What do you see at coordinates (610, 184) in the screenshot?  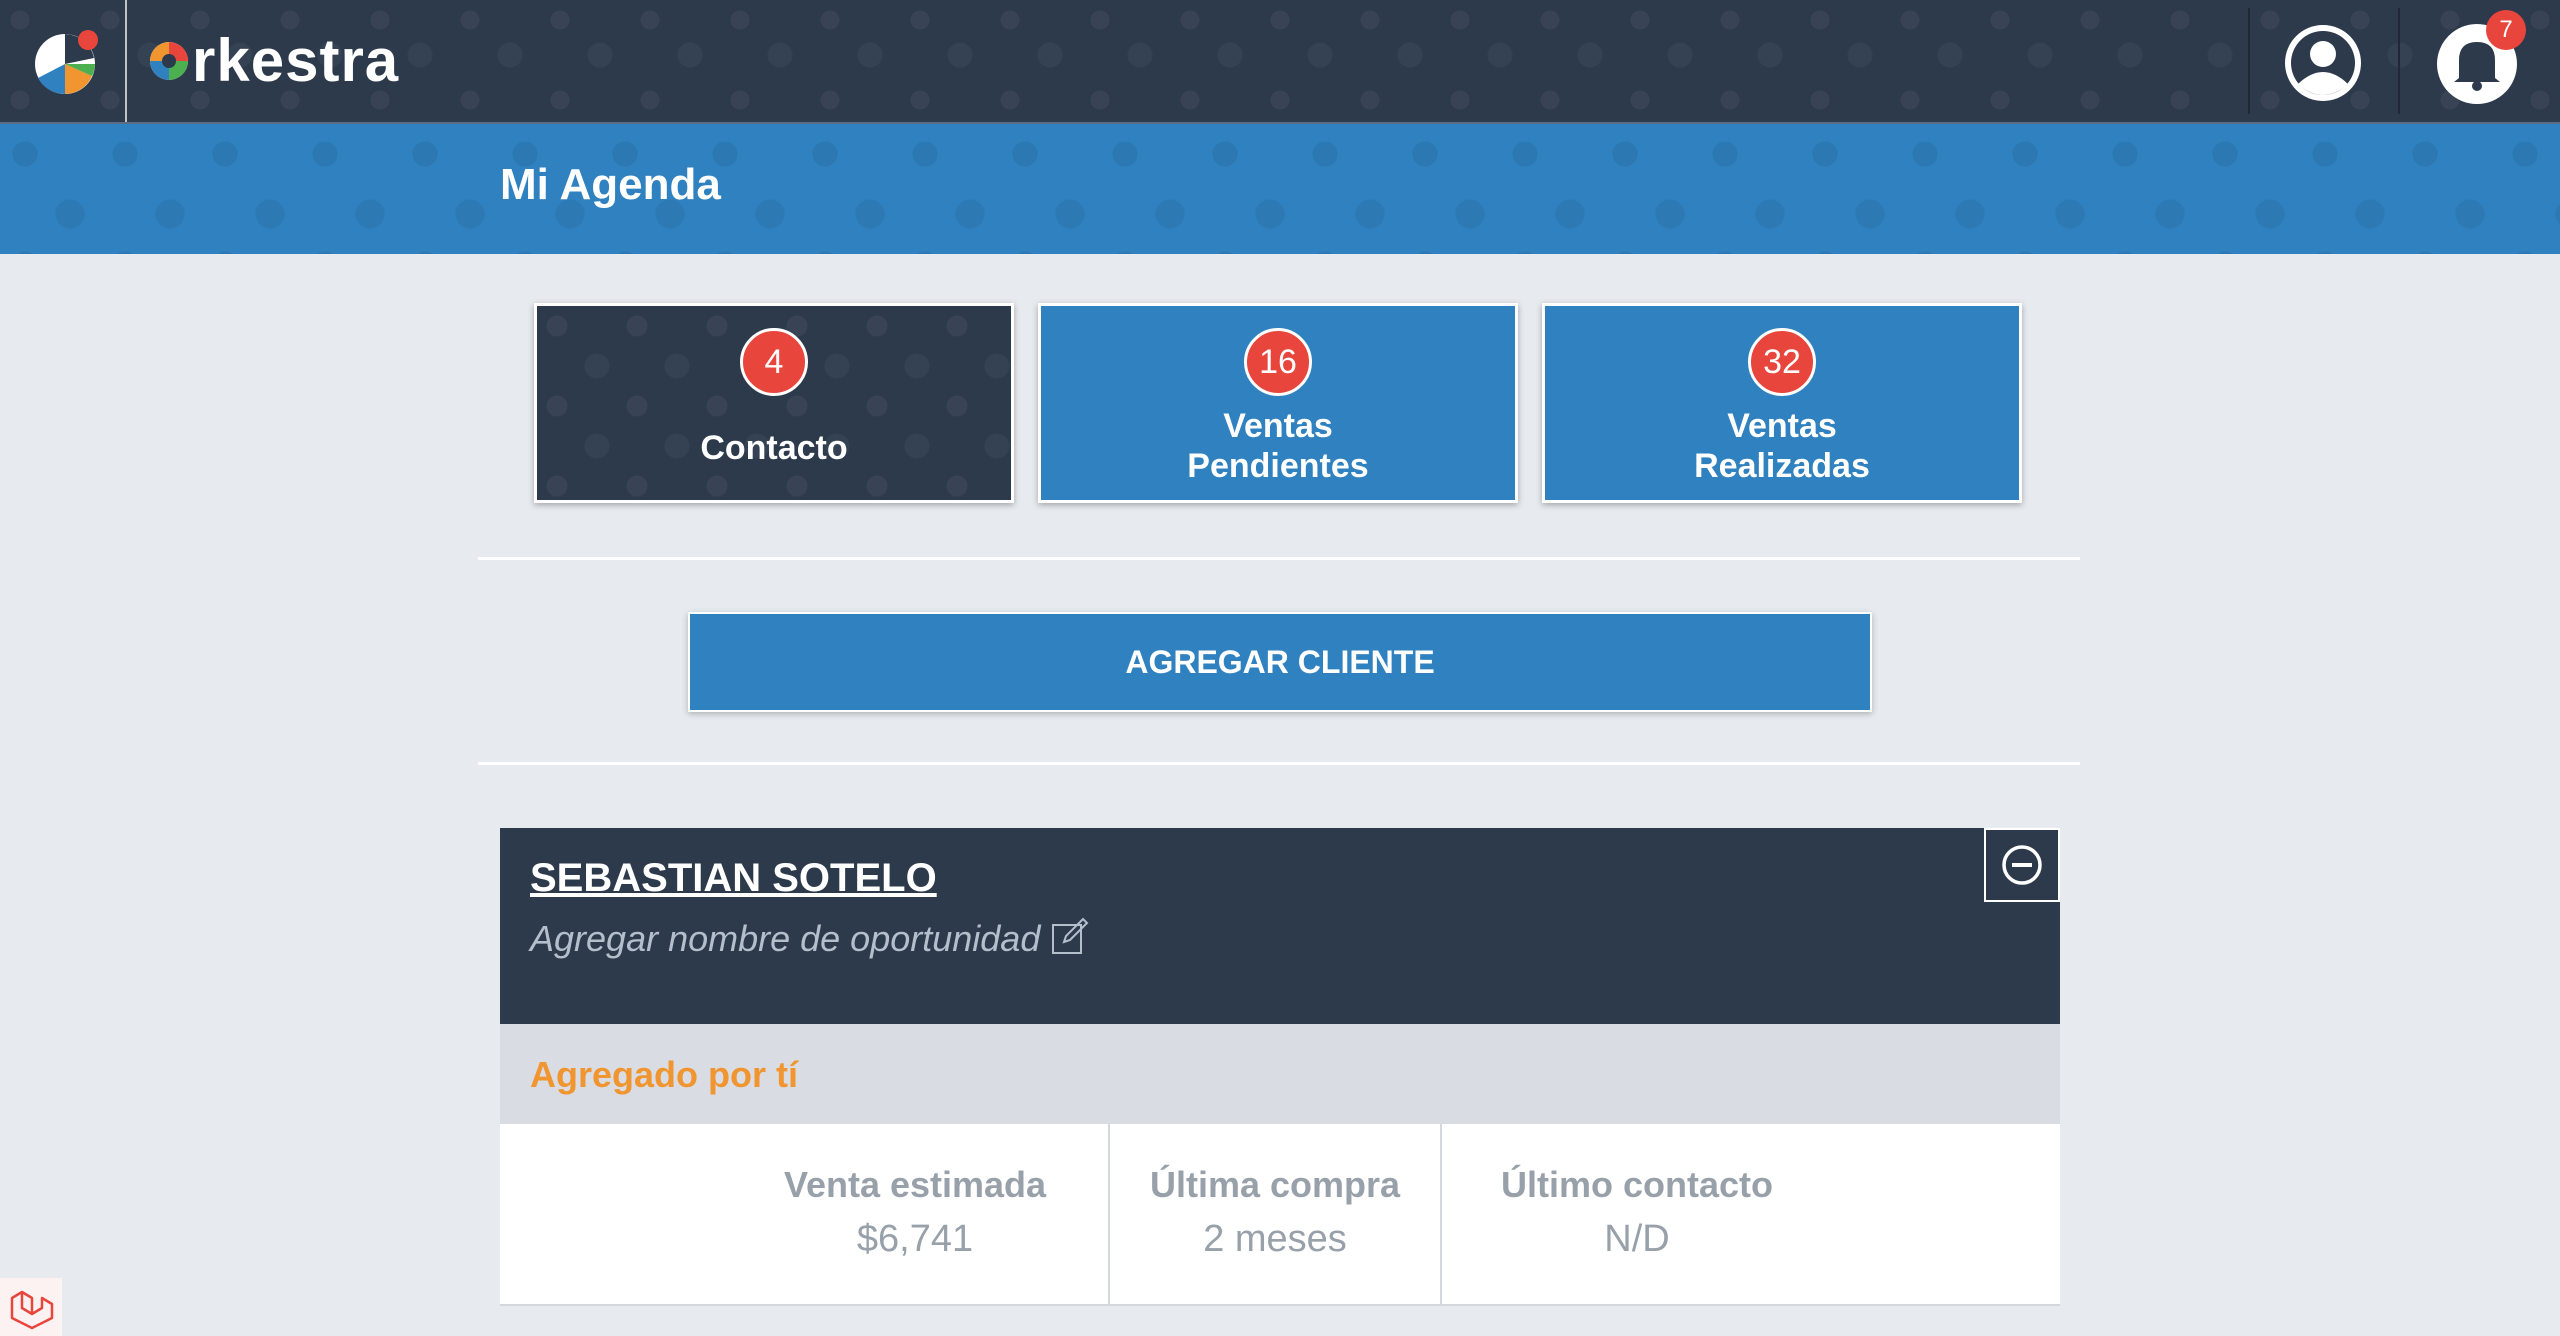 I see `page-title: Mi Agenda` at bounding box center [610, 184].